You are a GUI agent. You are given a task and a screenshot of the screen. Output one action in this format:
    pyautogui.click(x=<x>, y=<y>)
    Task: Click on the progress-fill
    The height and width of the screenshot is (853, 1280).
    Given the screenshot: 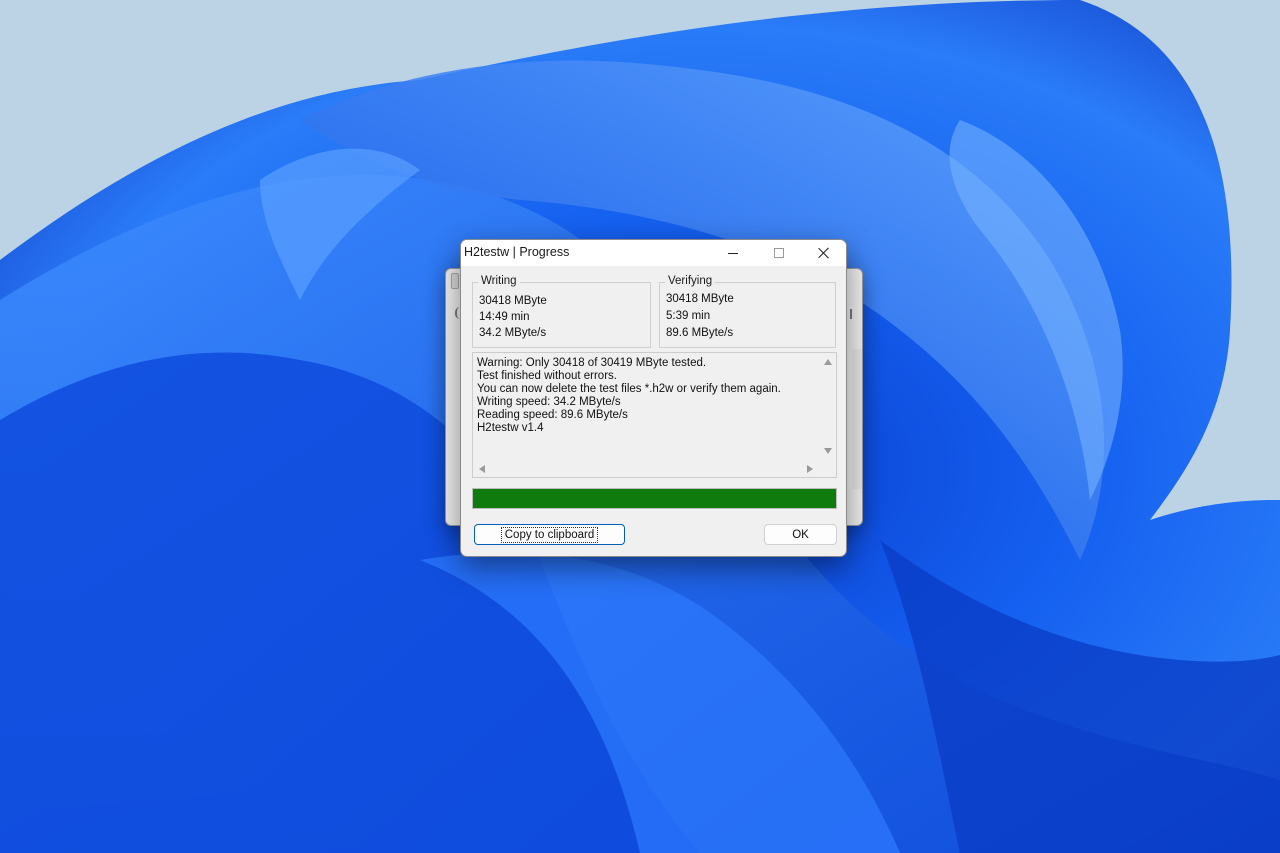 What is the action you would take?
    pyautogui.click(x=654, y=498)
    